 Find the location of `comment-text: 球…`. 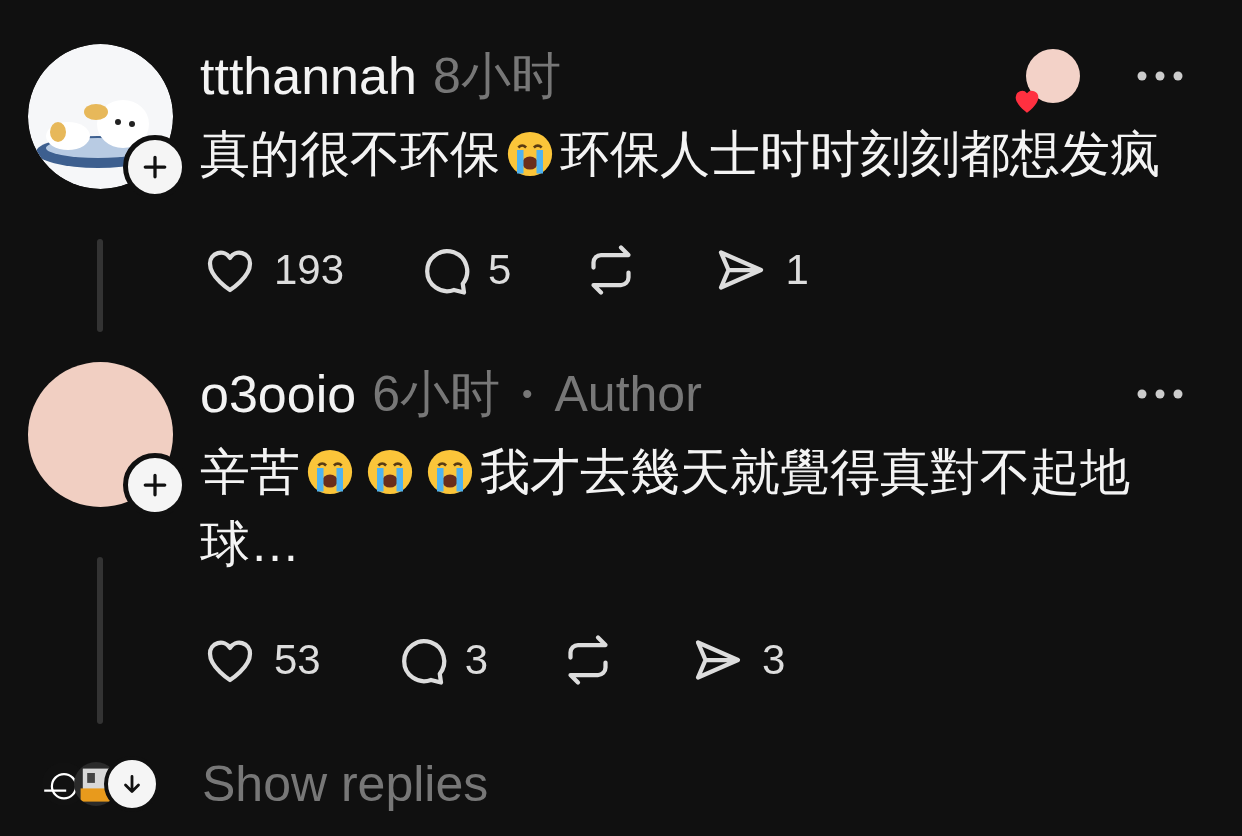

comment-text: 球… is located at coordinates (250, 544).